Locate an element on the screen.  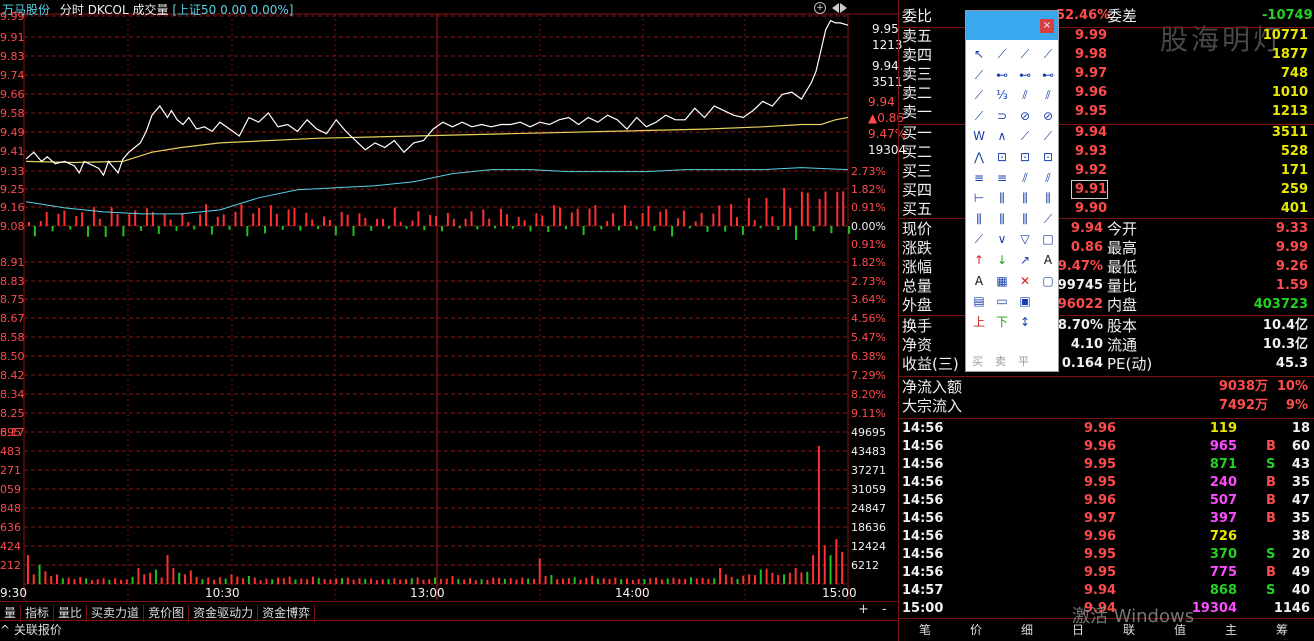
level-price: 9.95 is located at coordinates (1091, 112).